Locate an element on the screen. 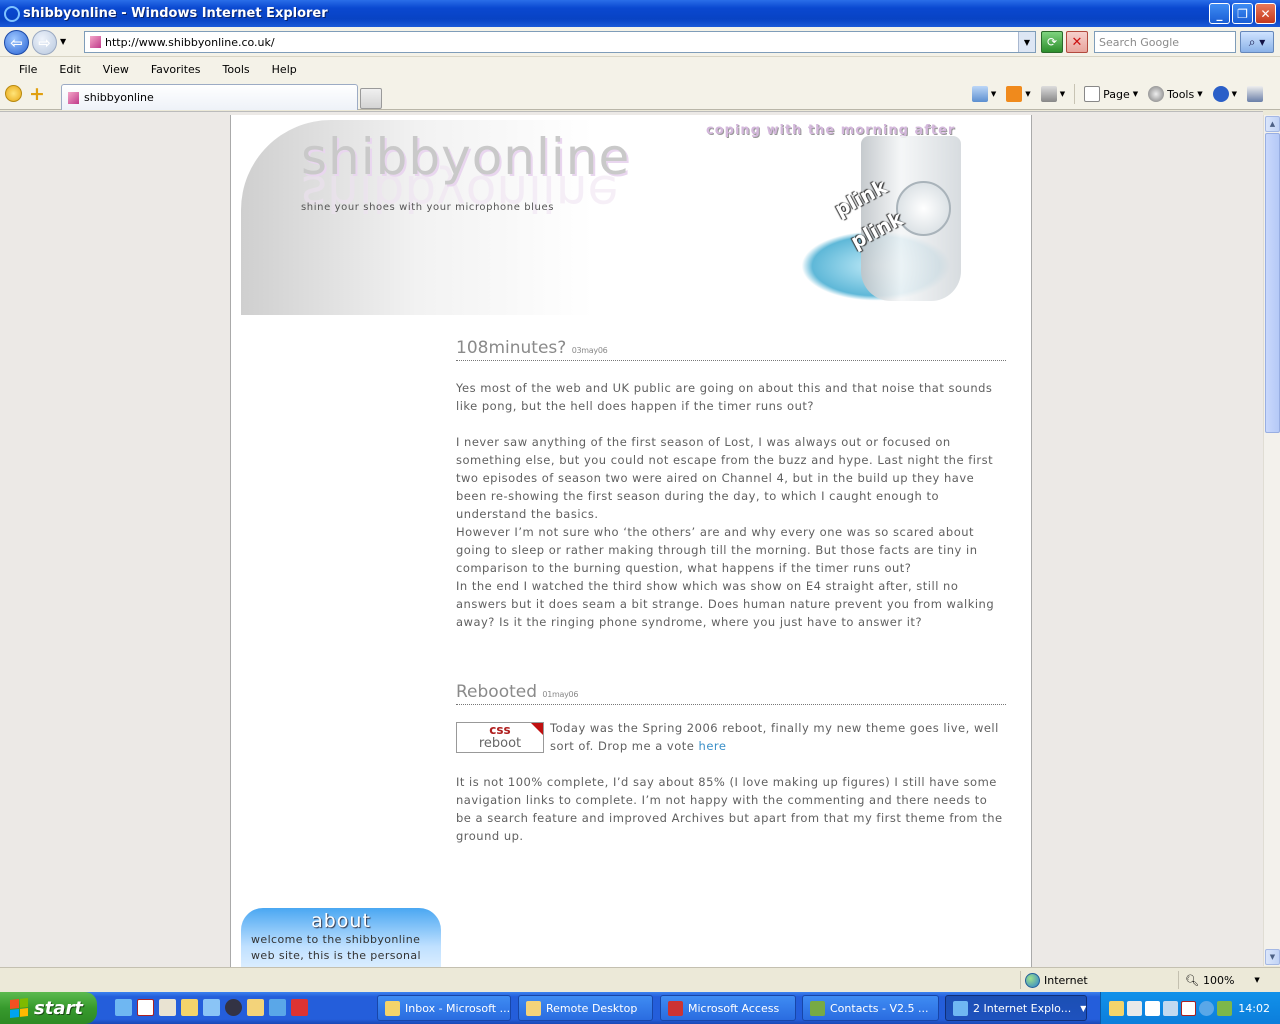 This screenshot has height=1024, width=1280. site-name: shibbyonline is located at coordinates (465, 157).